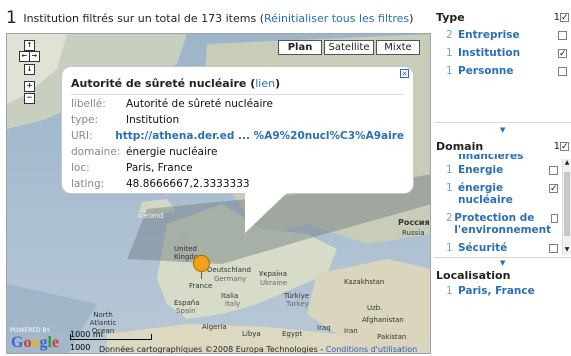  What do you see at coordinates (508, 53) in the screenshot?
I see `facet-item-label: Institution` at bounding box center [508, 53].